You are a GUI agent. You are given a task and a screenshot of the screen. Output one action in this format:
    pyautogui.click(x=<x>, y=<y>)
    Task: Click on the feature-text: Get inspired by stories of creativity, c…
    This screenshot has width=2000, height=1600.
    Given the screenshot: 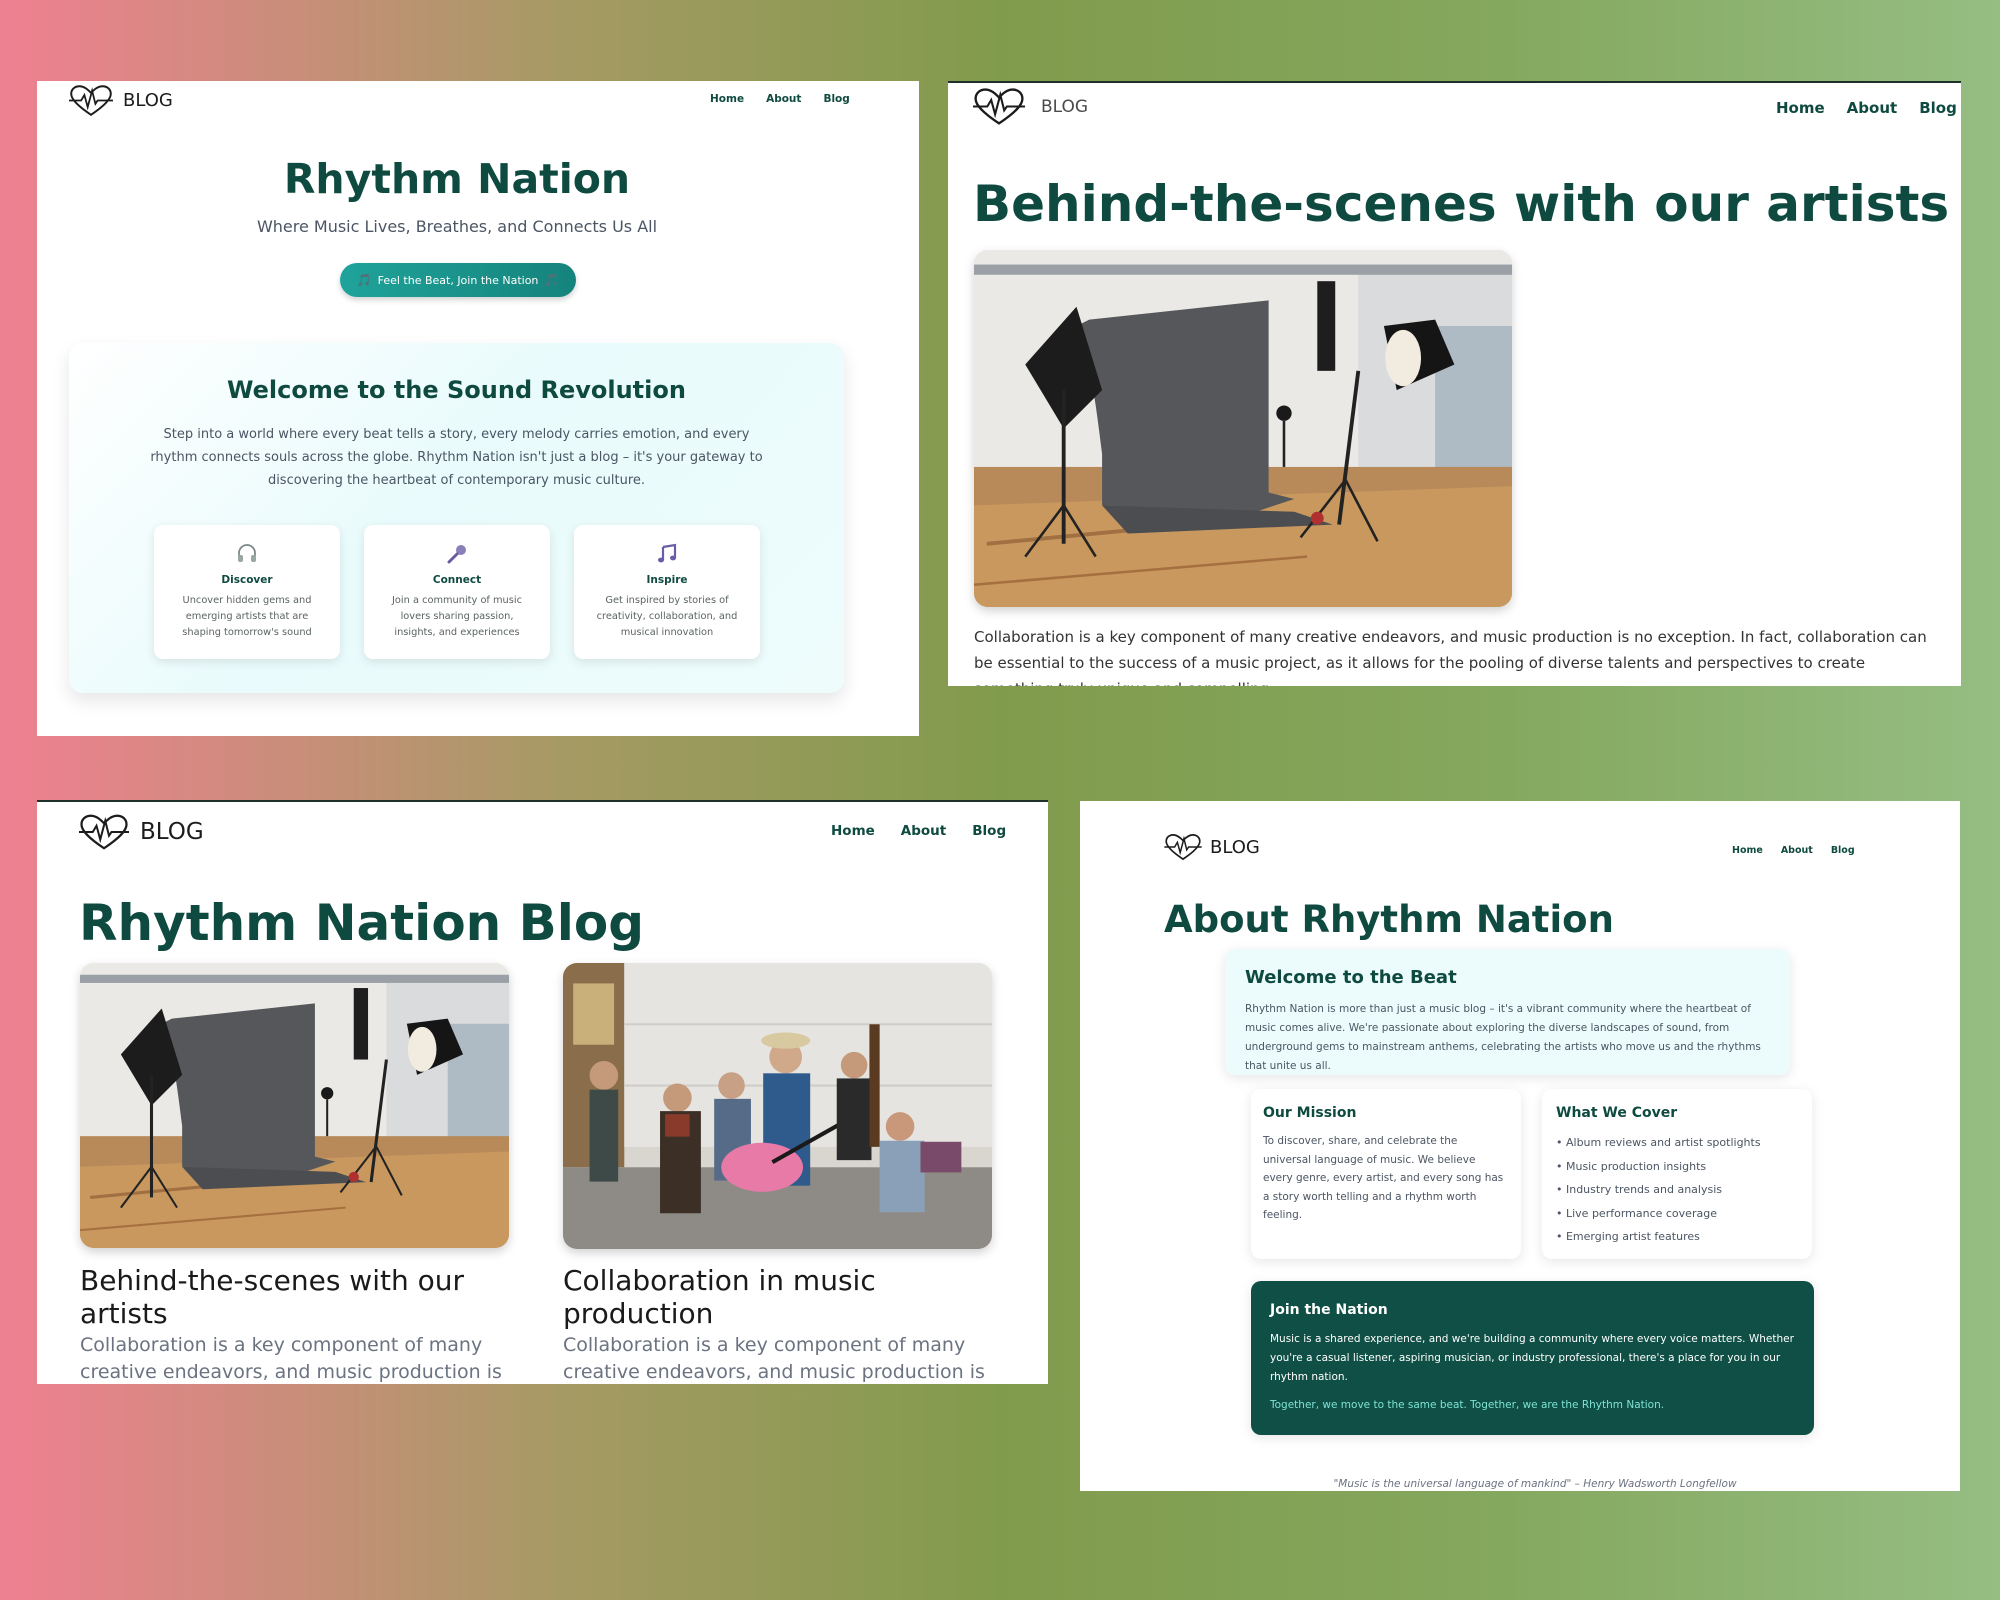 What is the action you would take?
    pyautogui.click(x=667, y=616)
    